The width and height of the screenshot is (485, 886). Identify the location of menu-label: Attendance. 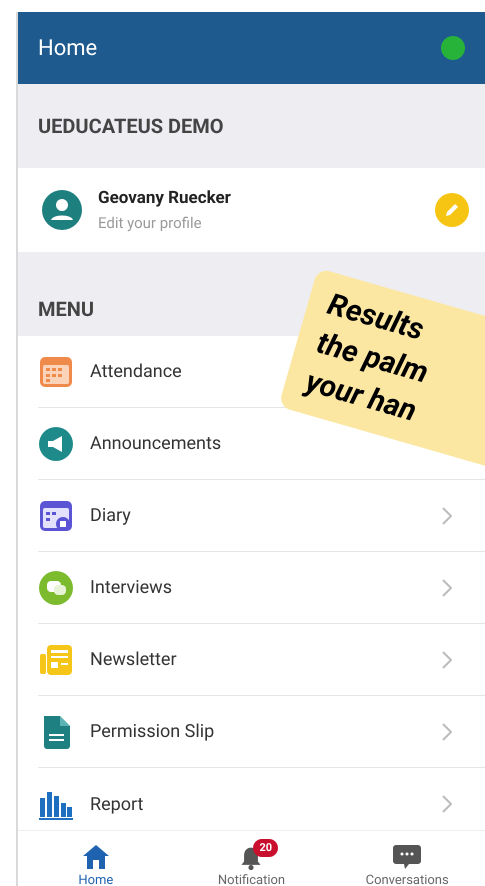
(136, 372).